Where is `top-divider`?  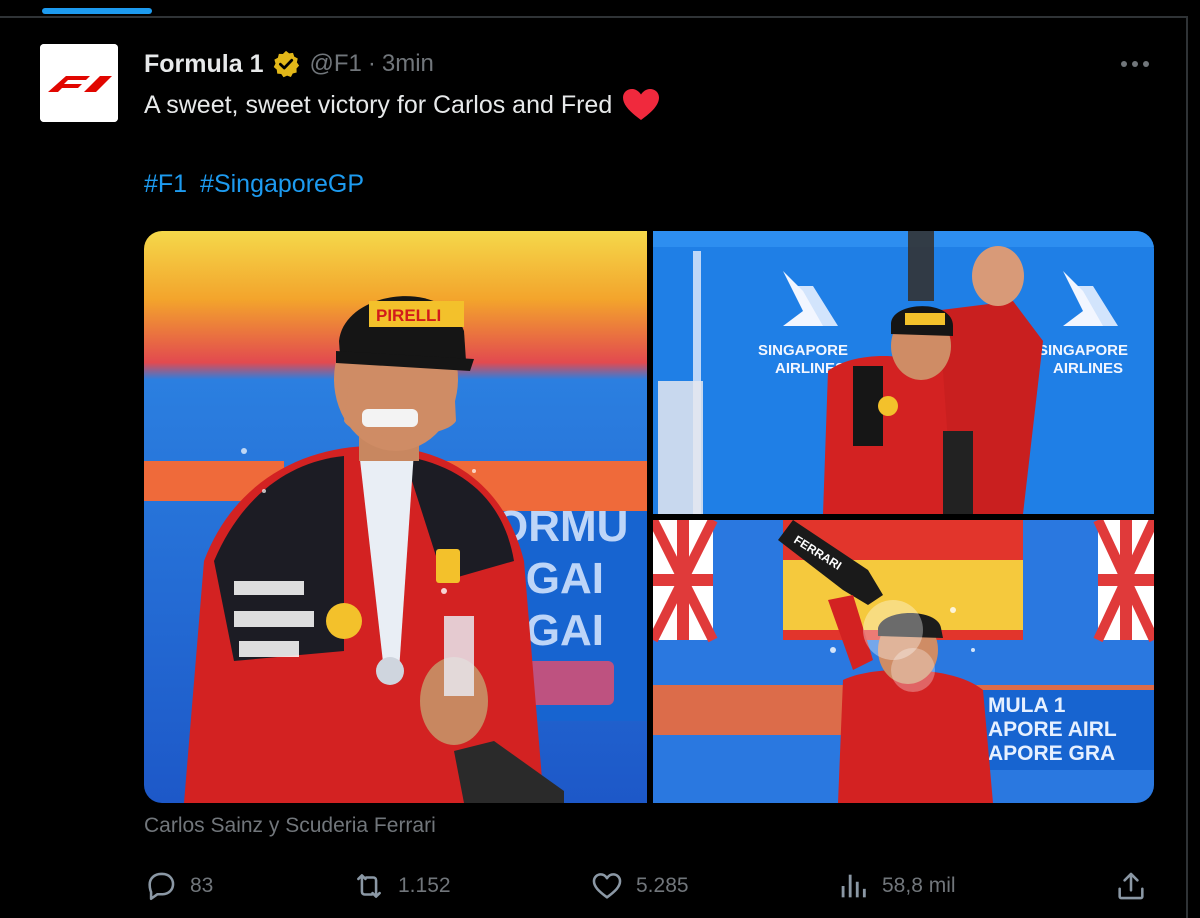 top-divider is located at coordinates (594, 17).